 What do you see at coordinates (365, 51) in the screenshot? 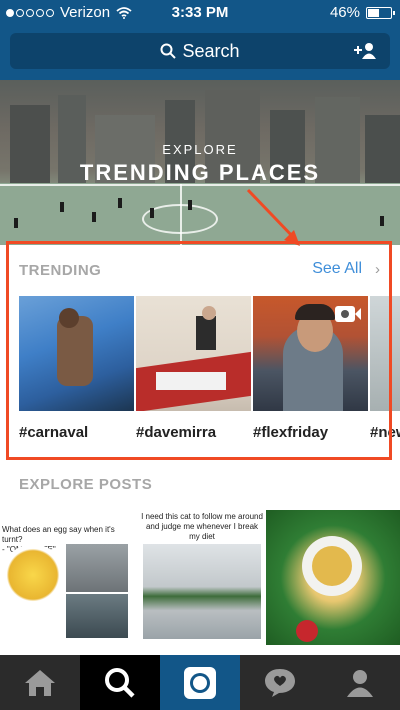
I see `add-person-icon` at bounding box center [365, 51].